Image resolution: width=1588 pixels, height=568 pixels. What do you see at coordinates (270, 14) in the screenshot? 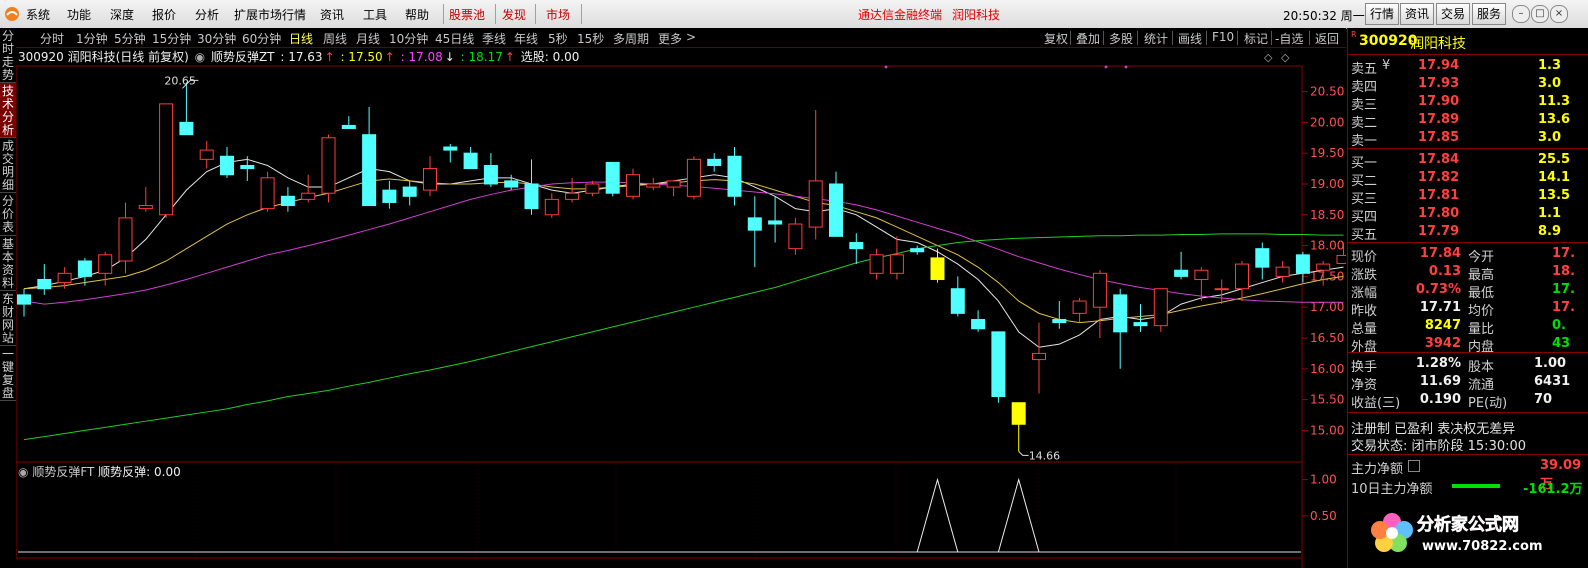
I see `menu-ext-market: 扩展市场行情` at bounding box center [270, 14].